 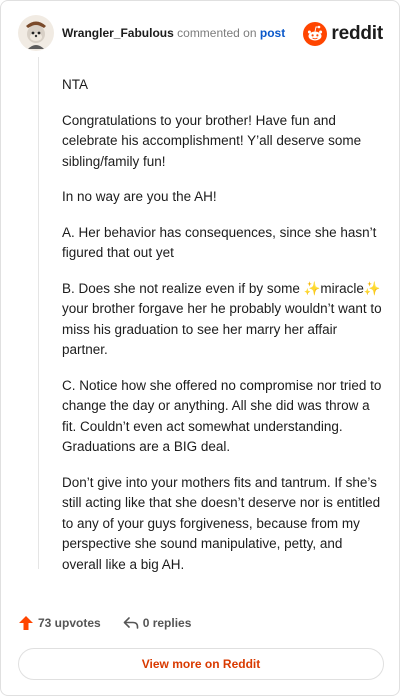 What do you see at coordinates (75, 84) in the screenshot?
I see `comment-paragraph: NTA` at bounding box center [75, 84].